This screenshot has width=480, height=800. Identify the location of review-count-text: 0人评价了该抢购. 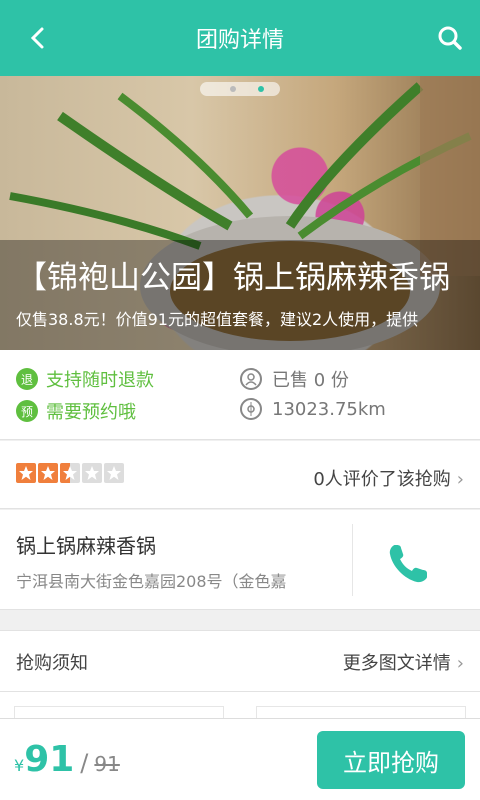
(382, 479).